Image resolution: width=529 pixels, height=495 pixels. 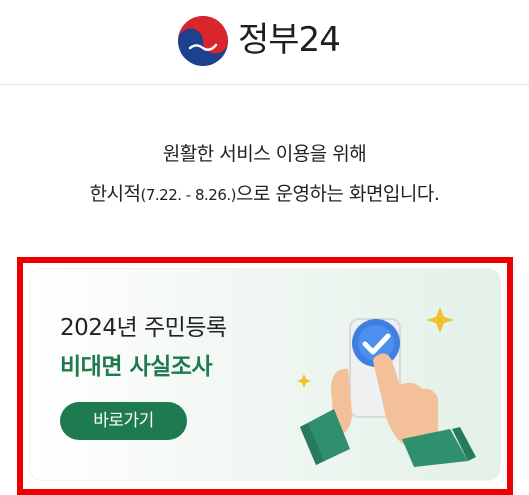 I want to click on banner-title: 2024년 주민등록, so click(x=143, y=328).